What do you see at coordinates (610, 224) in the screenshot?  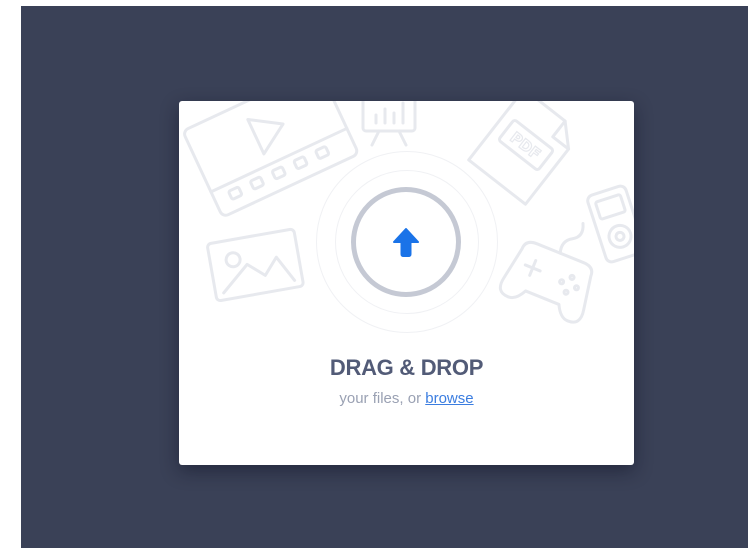 I see `media-player-icon` at bounding box center [610, 224].